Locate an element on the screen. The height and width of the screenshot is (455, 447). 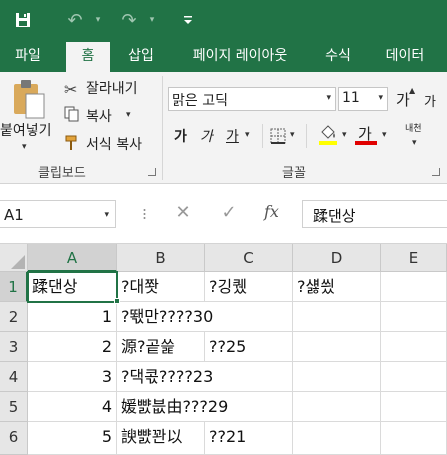
cell-d6 is located at coordinates (337, 438).